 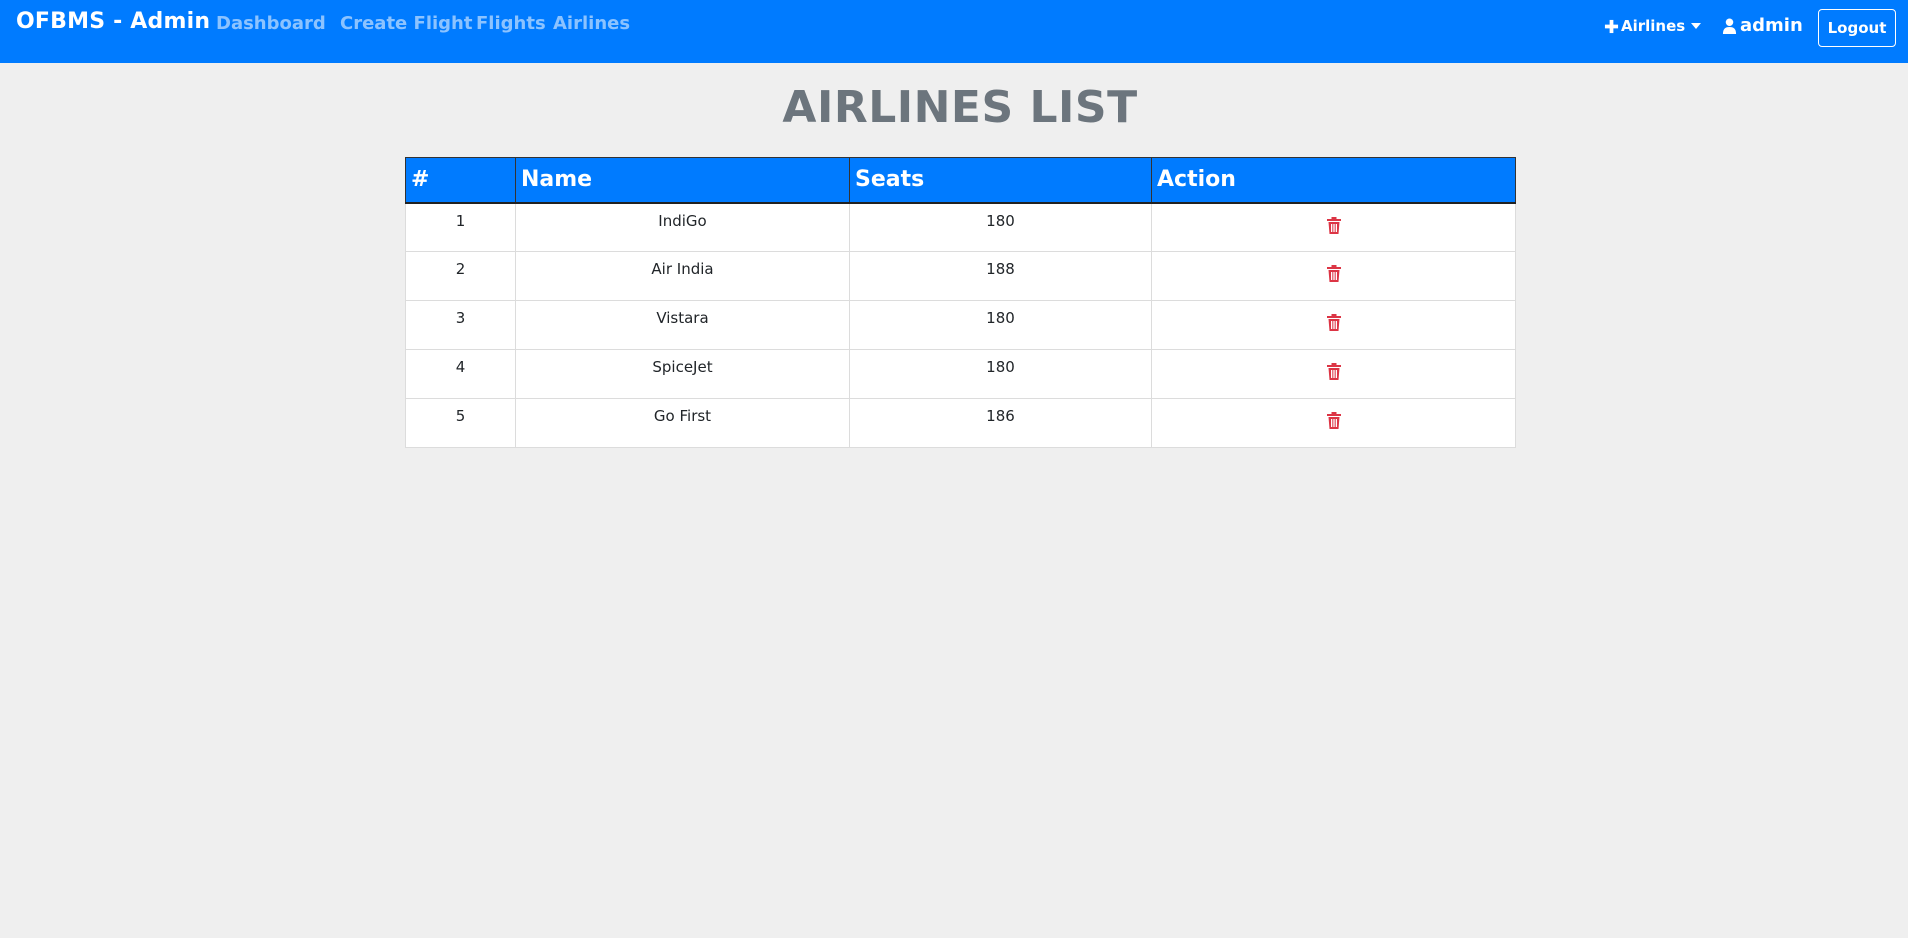 I want to click on row-index: 4, so click(x=460, y=374).